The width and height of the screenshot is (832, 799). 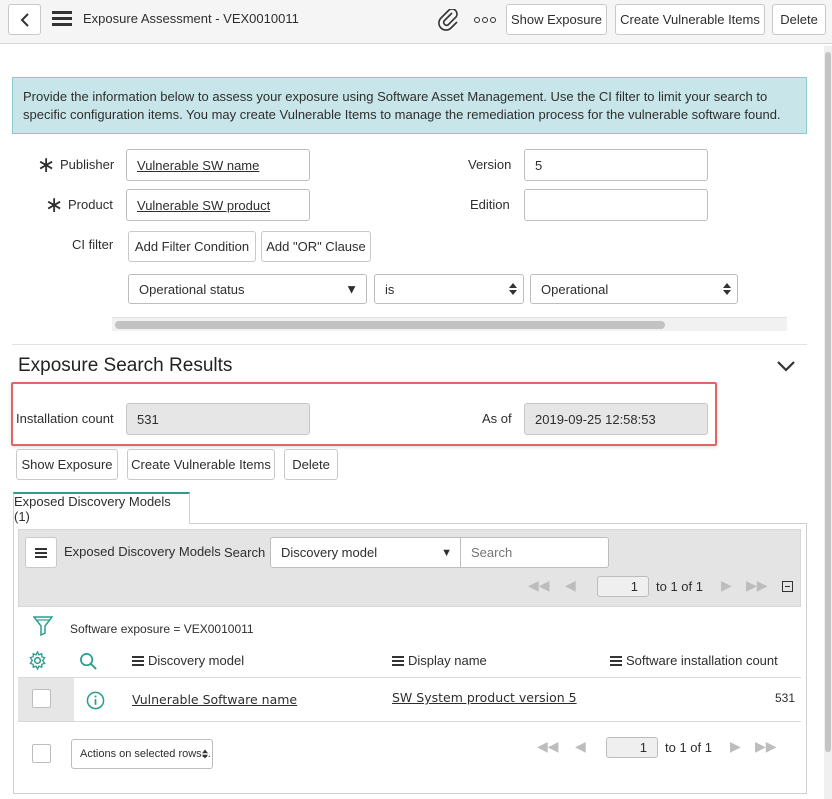 I want to click on list-title: Exposed Discovery Models, so click(x=142, y=551).